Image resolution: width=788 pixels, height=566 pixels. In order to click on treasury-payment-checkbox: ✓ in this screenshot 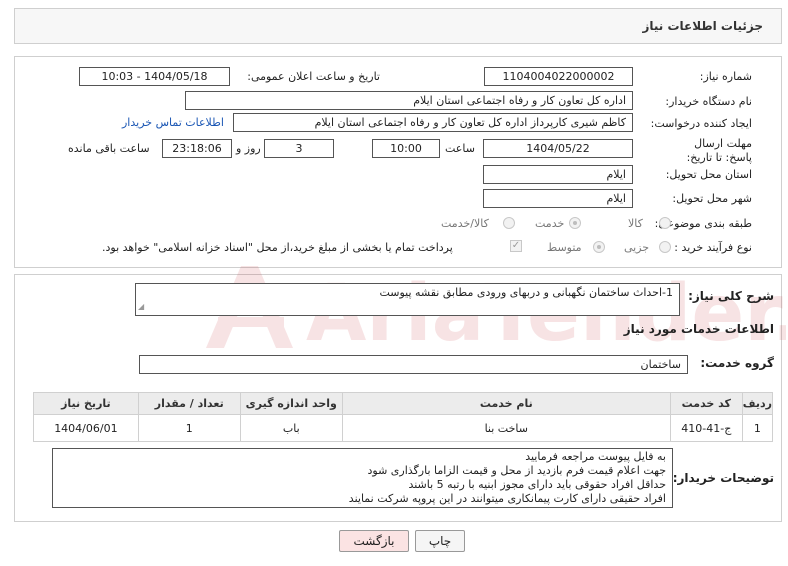, I will do `click(516, 246)`.